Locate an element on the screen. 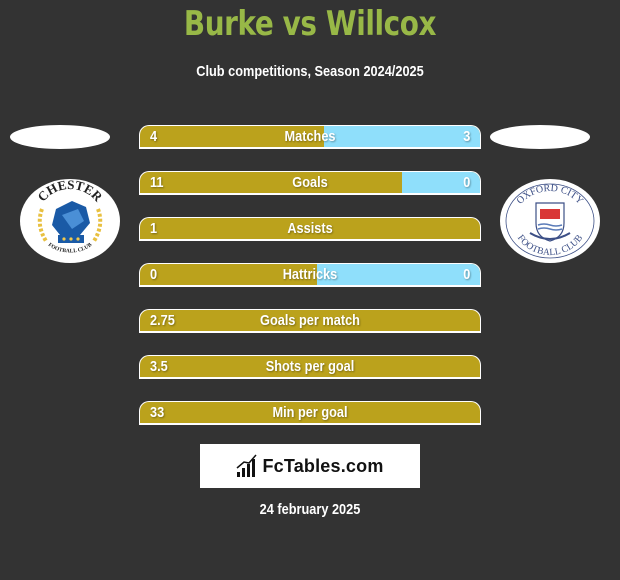 This screenshot has height=580, width=620. stat-bar-matches: 4 Matches 3 is located at coordinates (310, 137).